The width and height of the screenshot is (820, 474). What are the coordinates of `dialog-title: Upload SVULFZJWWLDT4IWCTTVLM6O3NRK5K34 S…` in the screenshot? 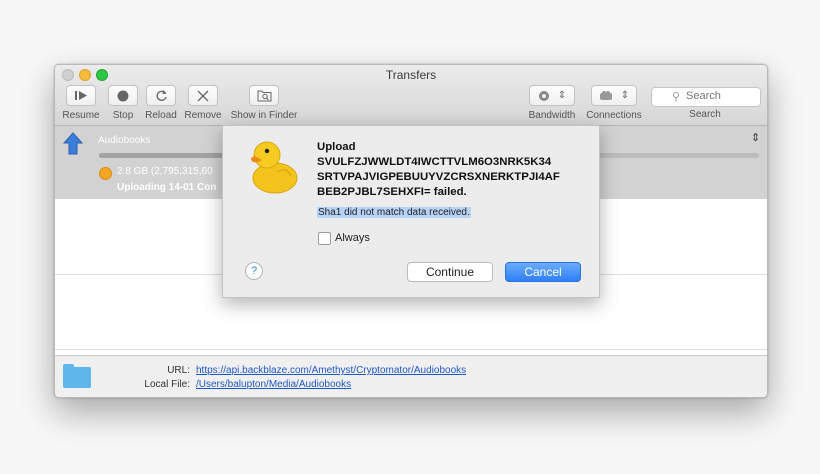 It's located at (438, 169).